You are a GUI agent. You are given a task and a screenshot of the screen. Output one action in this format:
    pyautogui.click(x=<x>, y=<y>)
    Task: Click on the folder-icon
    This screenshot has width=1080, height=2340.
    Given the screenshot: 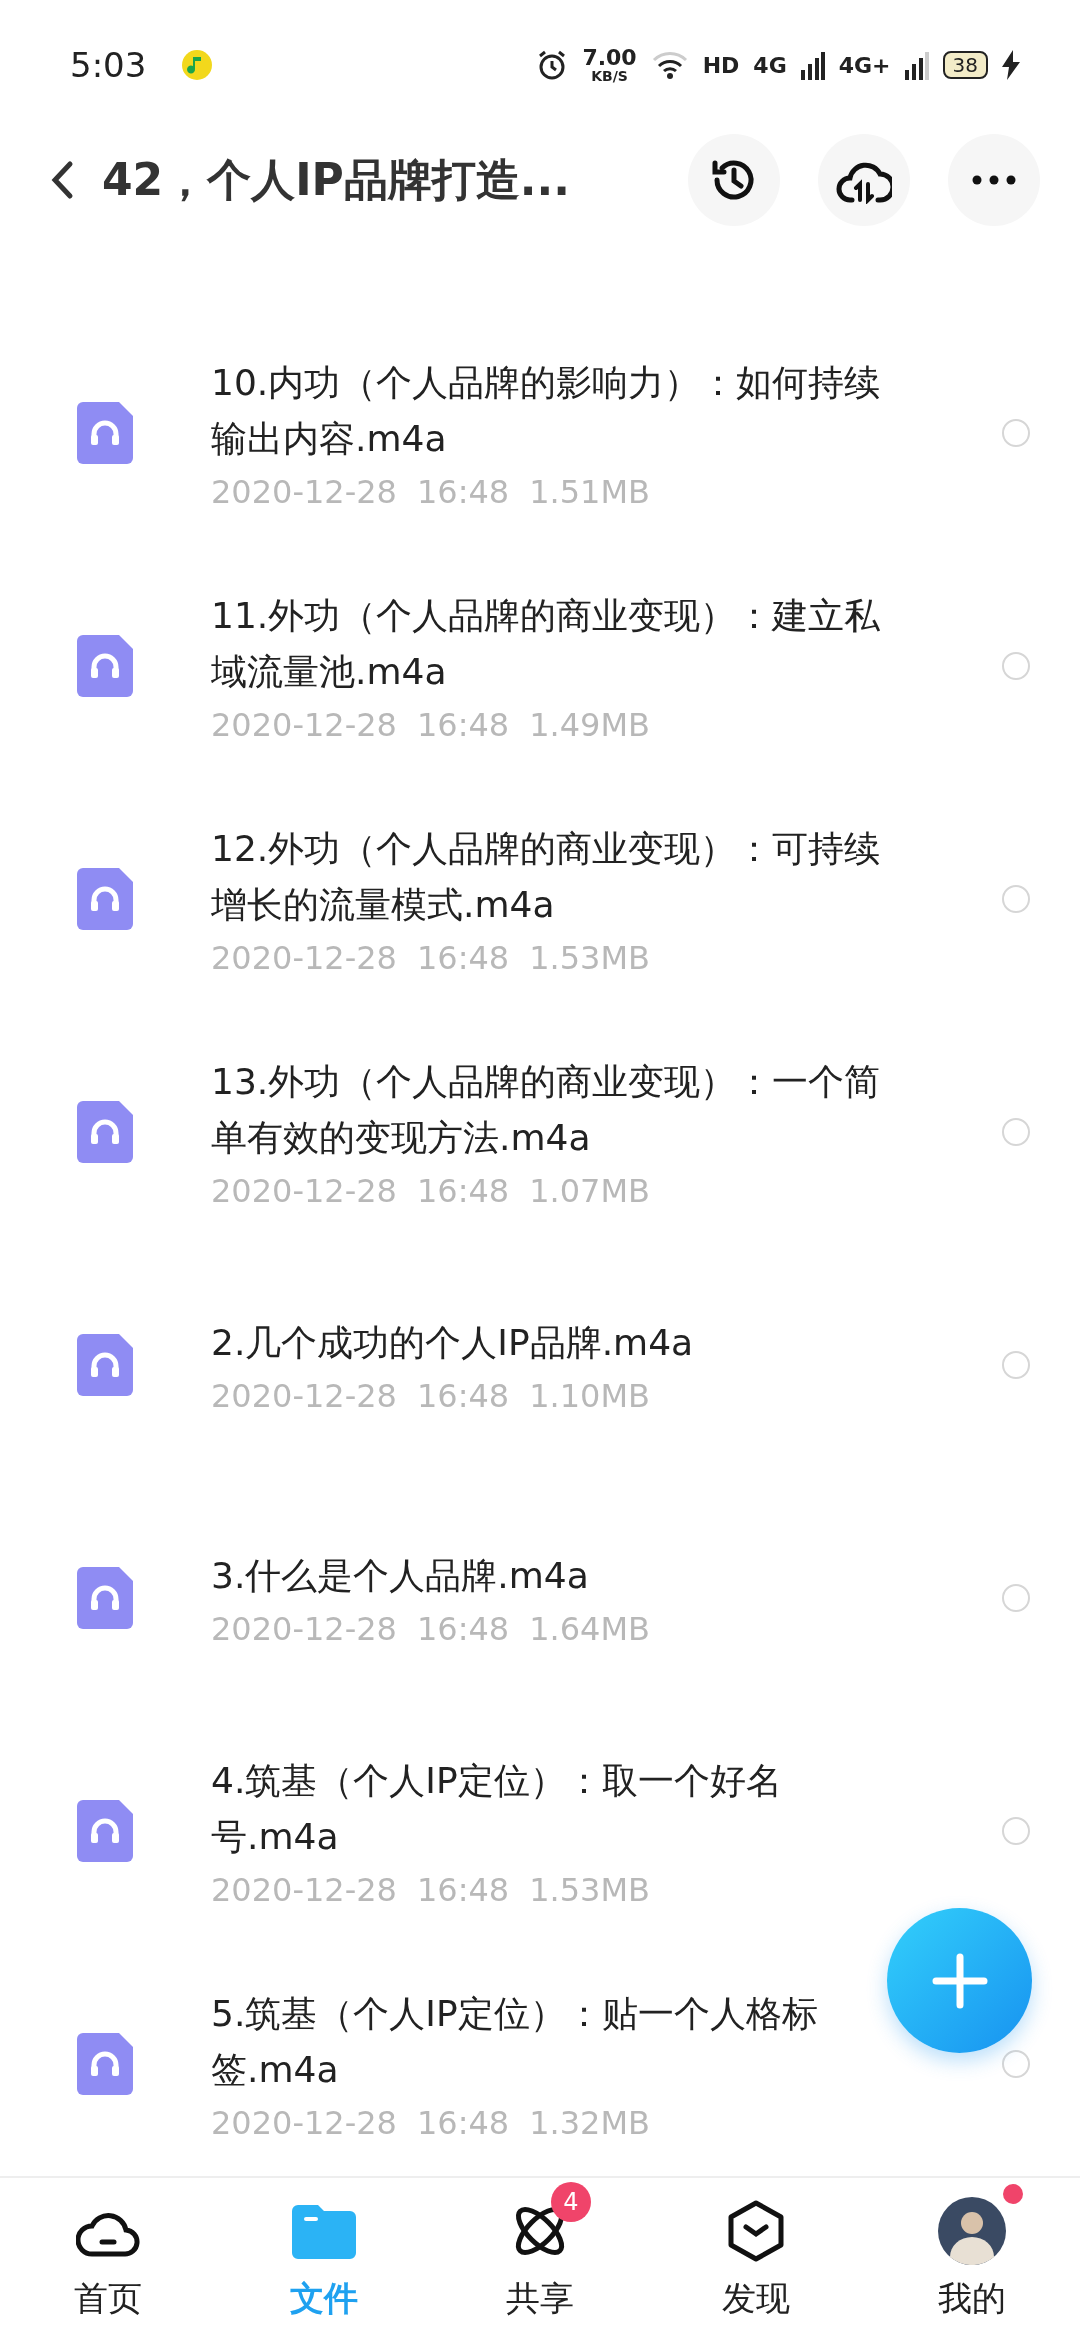 What is the action you would take?
    pyautogui.click(x=324, y=2231)
    